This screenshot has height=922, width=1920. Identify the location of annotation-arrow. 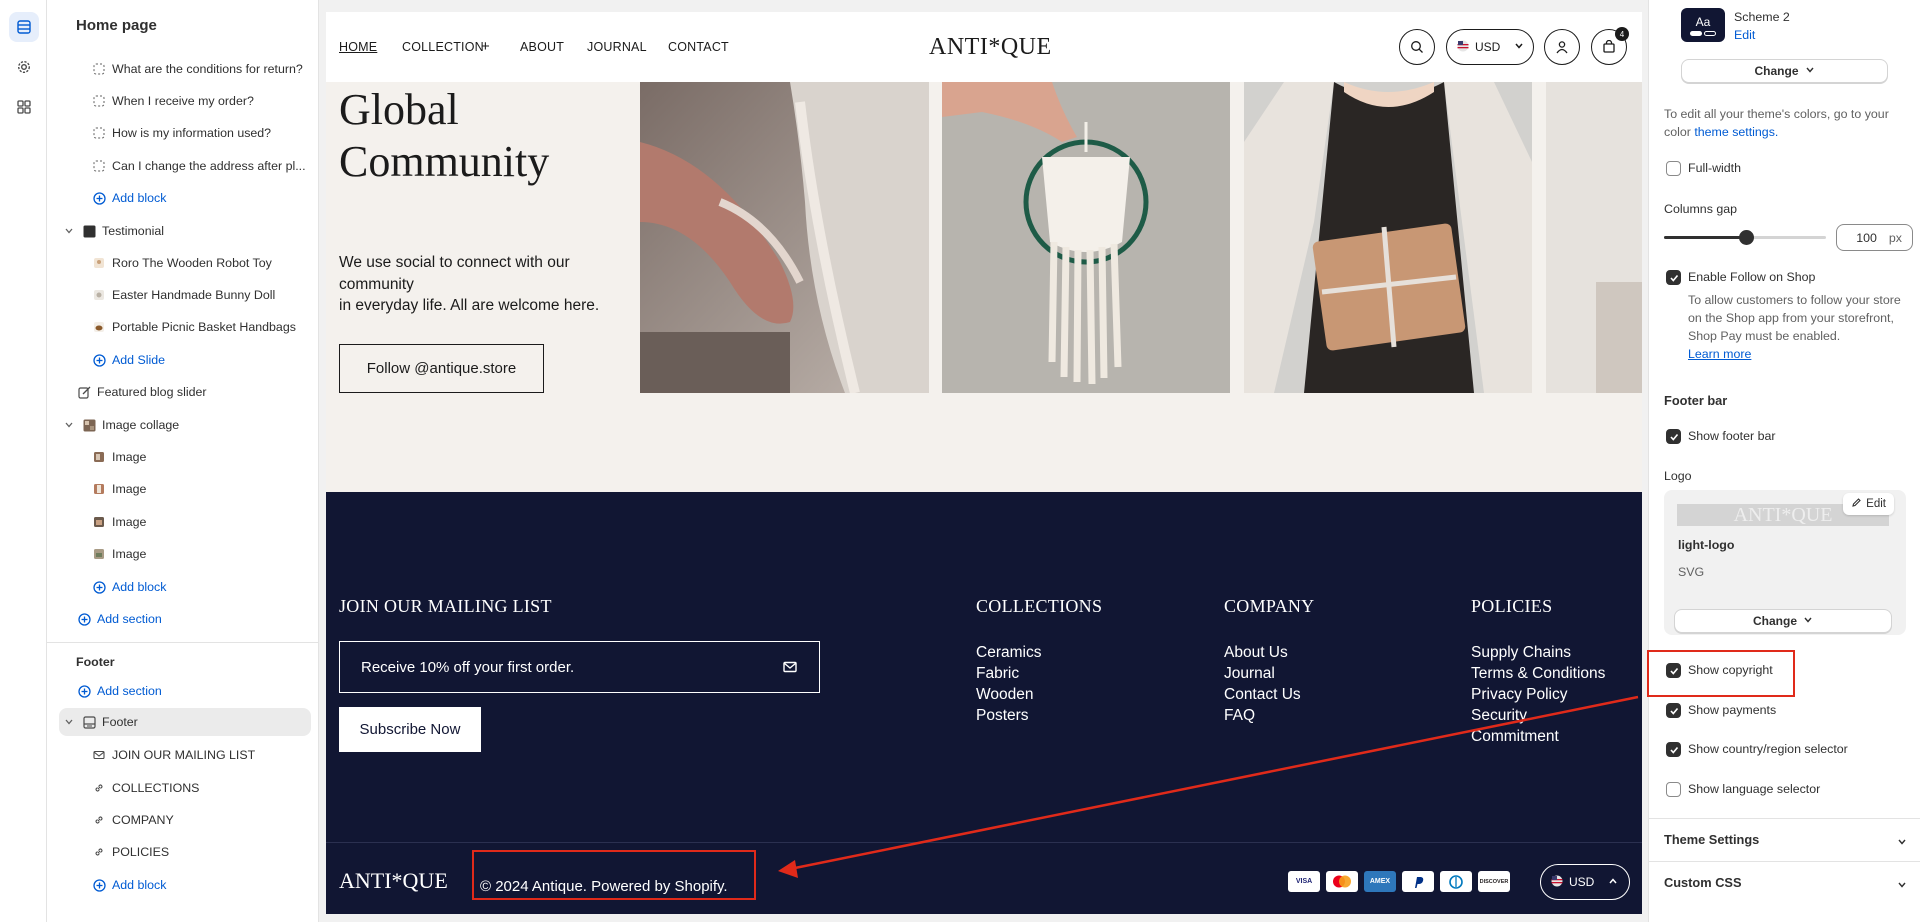
(1208, 786).